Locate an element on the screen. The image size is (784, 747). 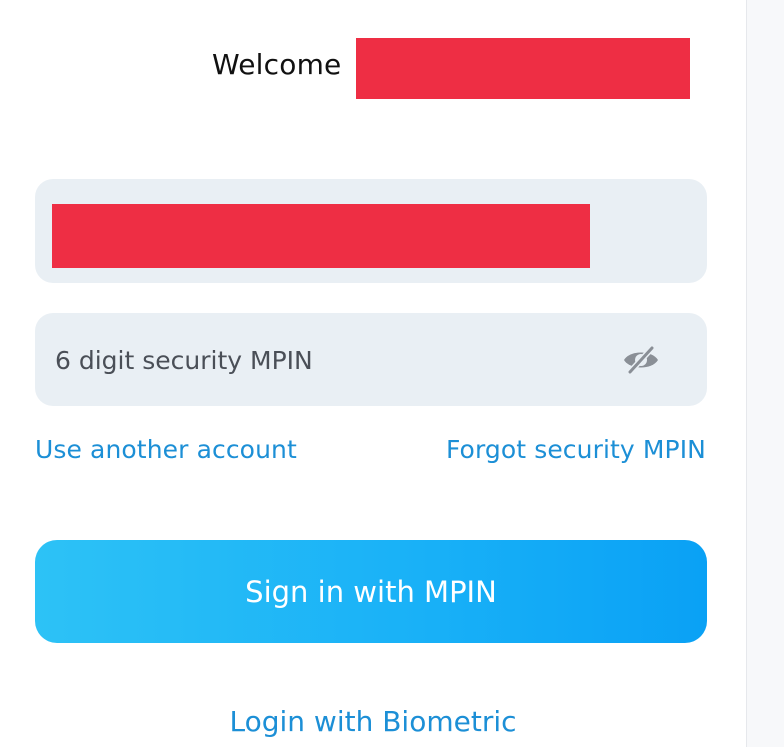
welcome-label: Welcome is located at coordinates (277, 64).